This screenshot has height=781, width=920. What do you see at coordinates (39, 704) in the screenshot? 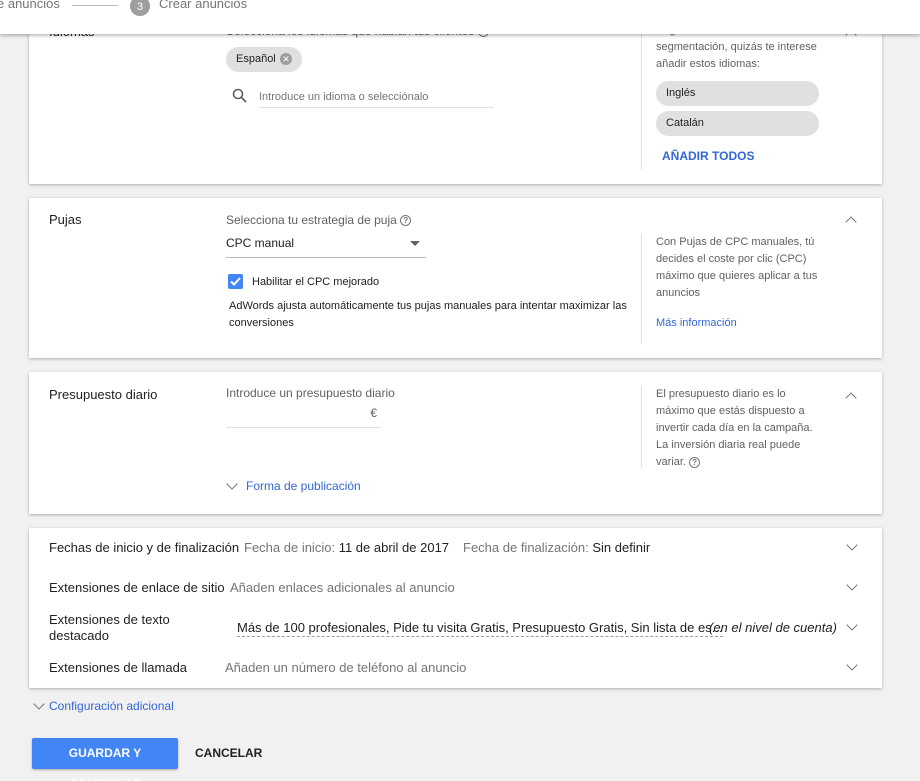
I see `additional-settings-chevron-icon` at bounding box center [39, 704].